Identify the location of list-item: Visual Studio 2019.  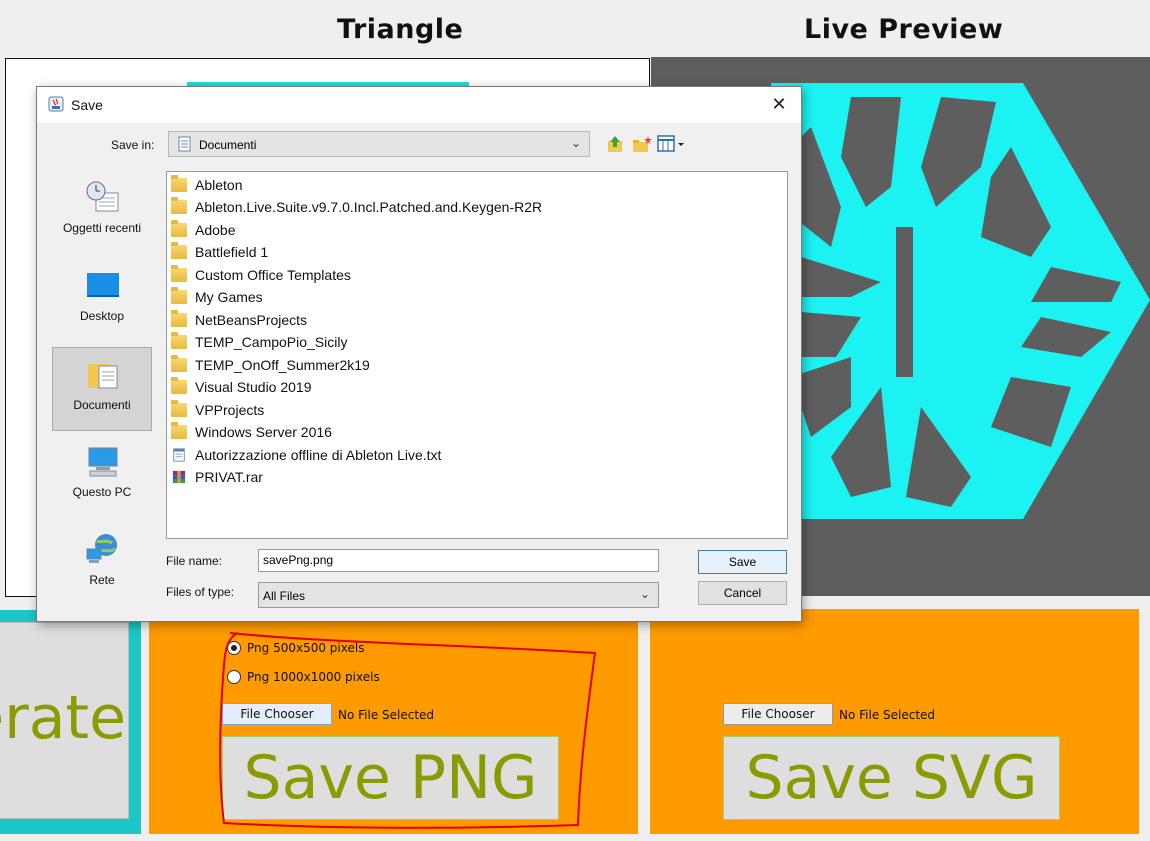
(241, 387).